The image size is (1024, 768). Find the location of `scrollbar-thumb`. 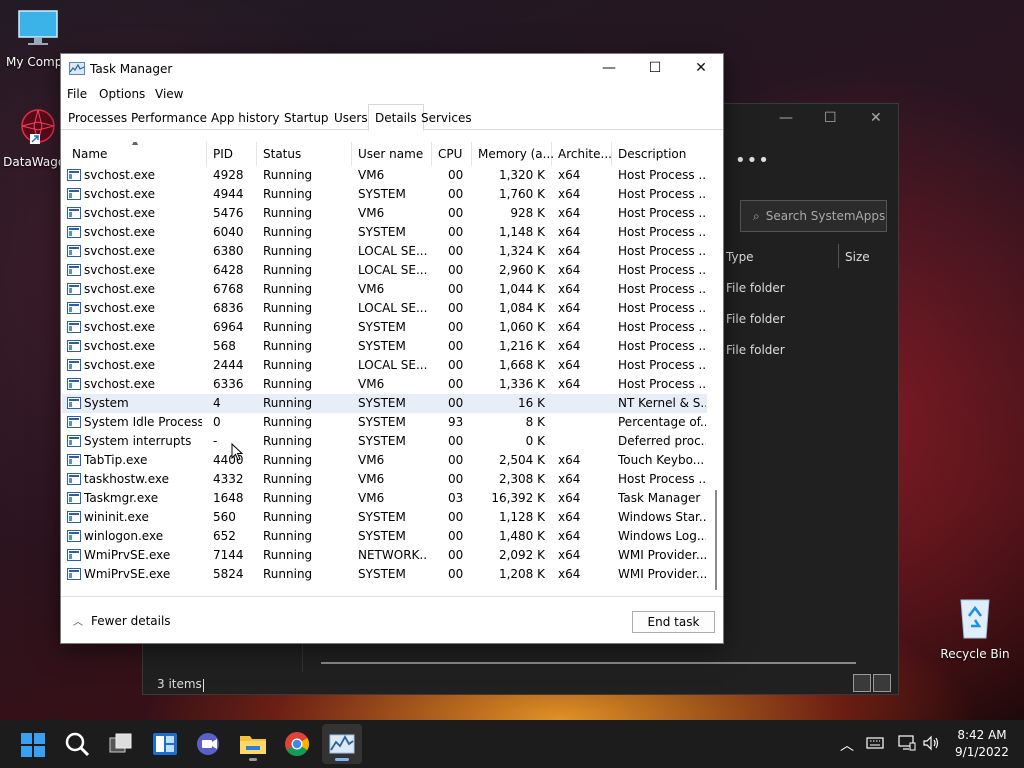

scrollbar-thumb is located at coordinates (716, 540).